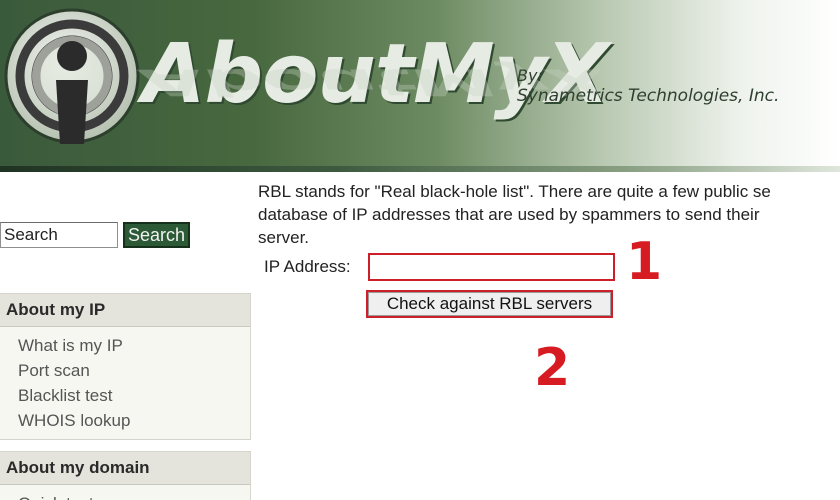 The image size is (840, 500). I want to click on step-marker-1: 1, so click(644, 262).